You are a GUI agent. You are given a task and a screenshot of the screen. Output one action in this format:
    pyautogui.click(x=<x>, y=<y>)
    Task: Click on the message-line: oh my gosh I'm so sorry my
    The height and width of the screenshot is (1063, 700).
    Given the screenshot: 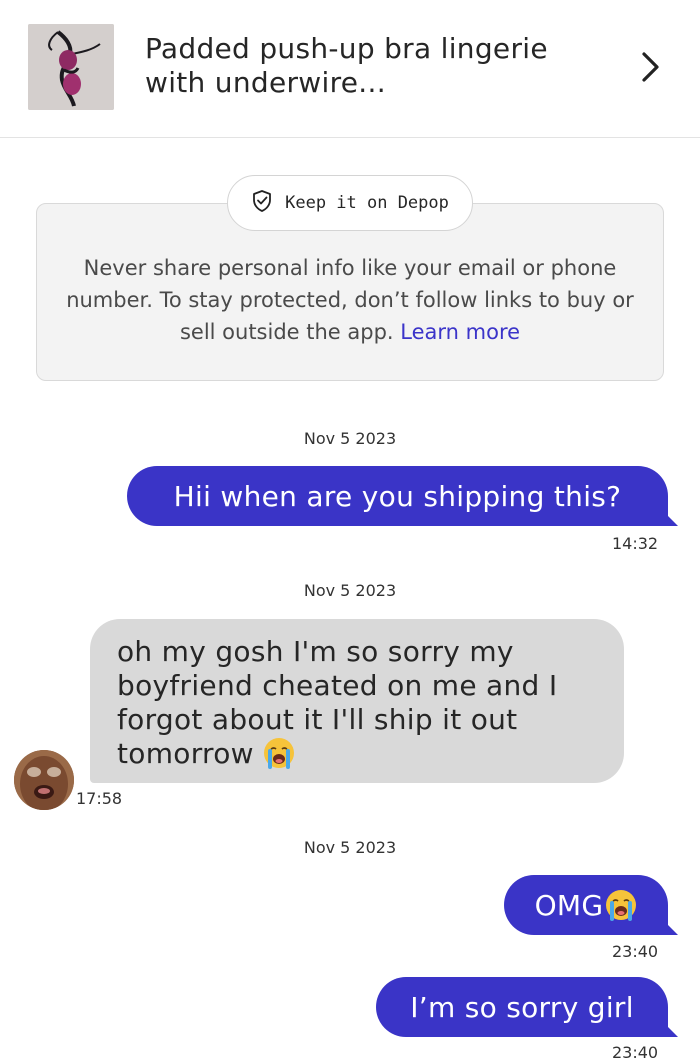 What is the action you would take?
    pyautogui.click(x=315, y=651)
    